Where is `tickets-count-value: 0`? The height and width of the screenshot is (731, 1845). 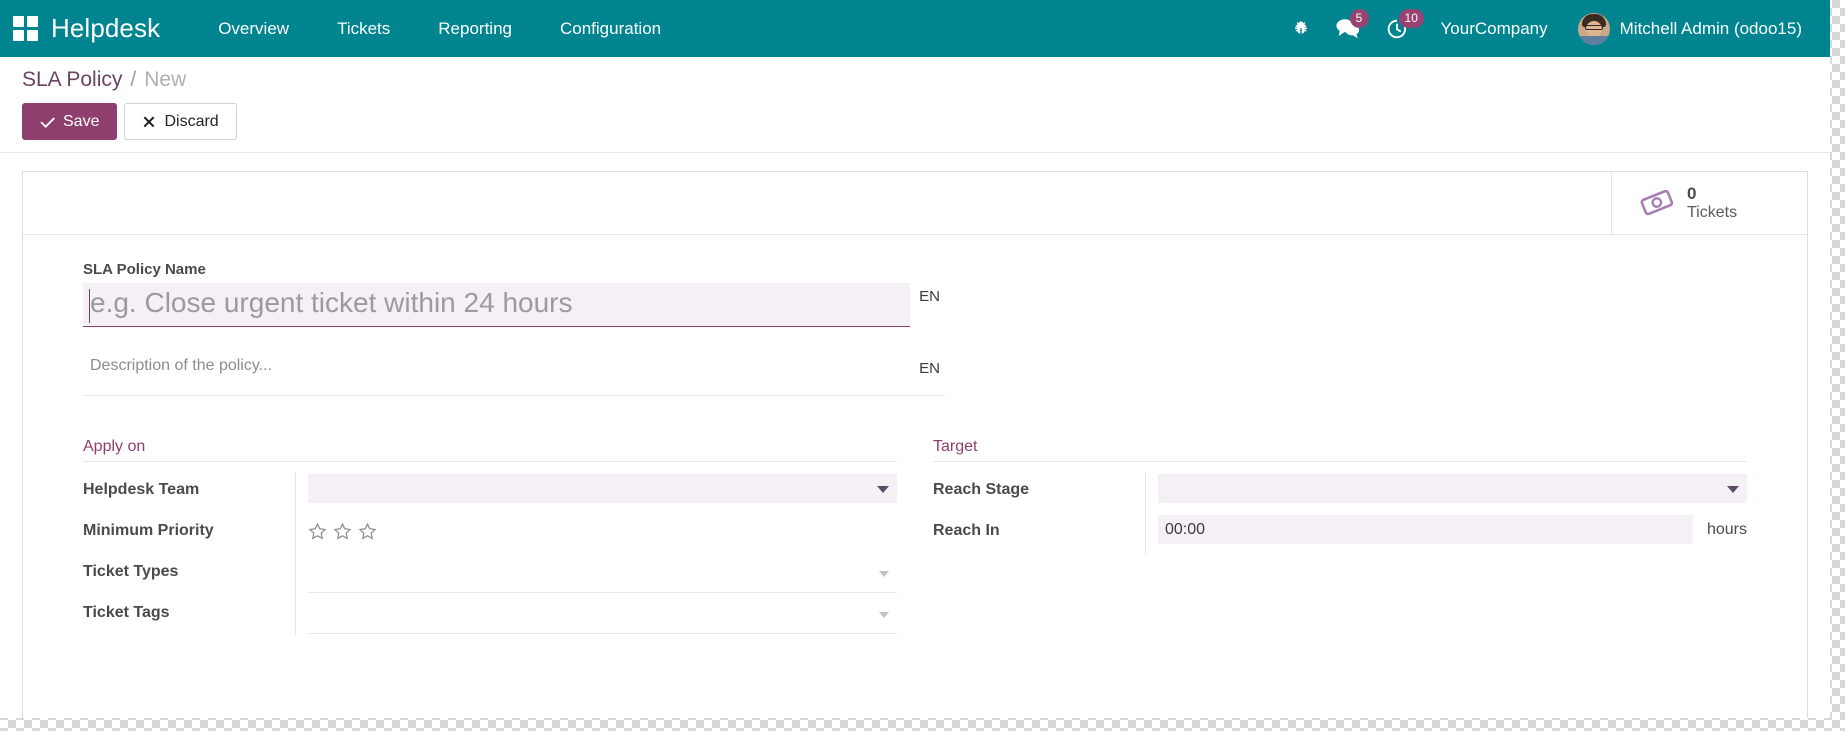 tickets-count-value: 0 is located at coordinates (1692, 194).